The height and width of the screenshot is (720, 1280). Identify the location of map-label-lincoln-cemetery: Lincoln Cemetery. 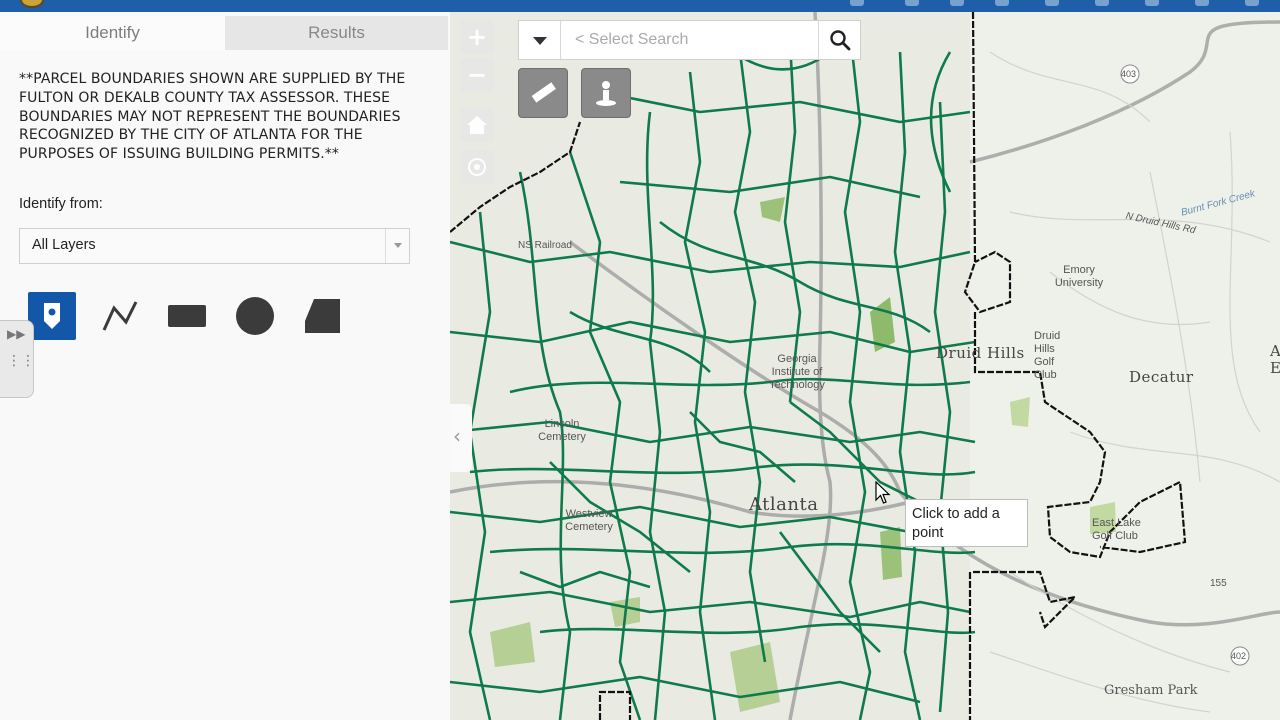
(562, 430).